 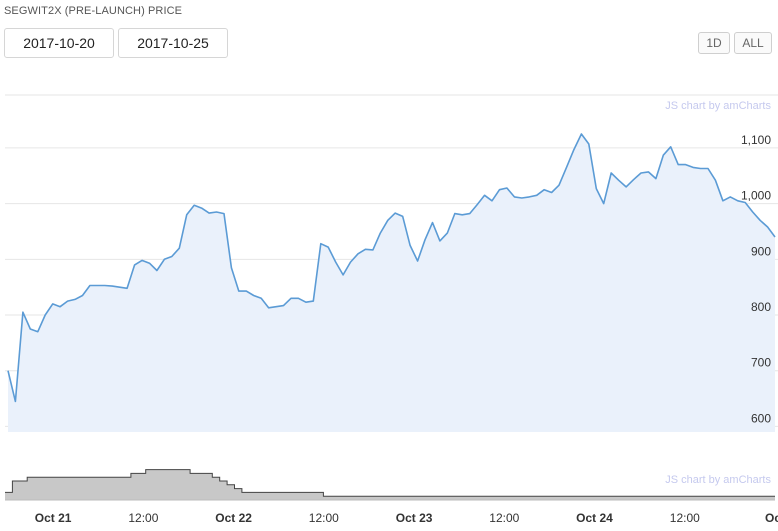 I want to click on x-tick-label: Oct, so click(x=771, y=518).